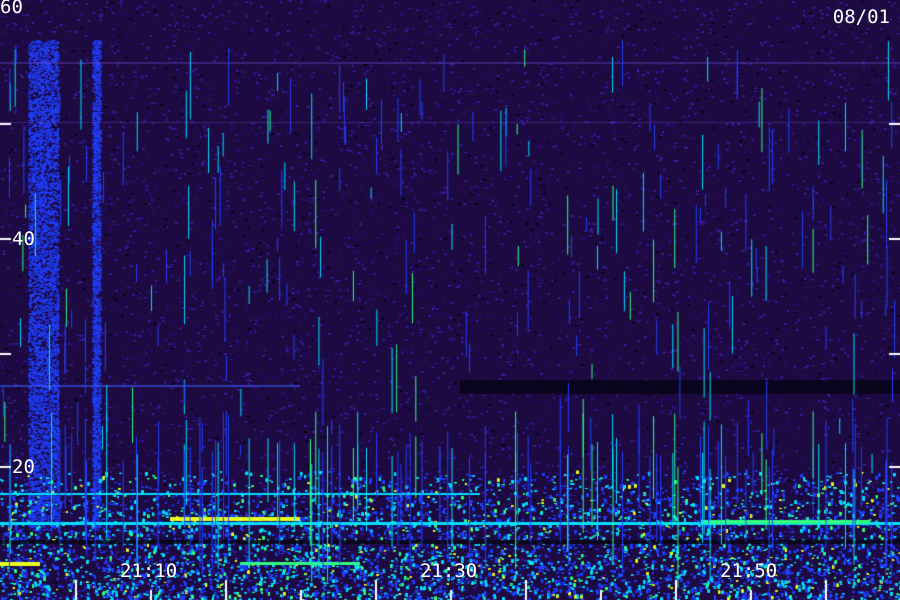 The height and width of the screenshot is (600, 900). Describe the element at coordinates (11, 9) in the screenshot. I see `y-tick-label-60: 60` at that location.